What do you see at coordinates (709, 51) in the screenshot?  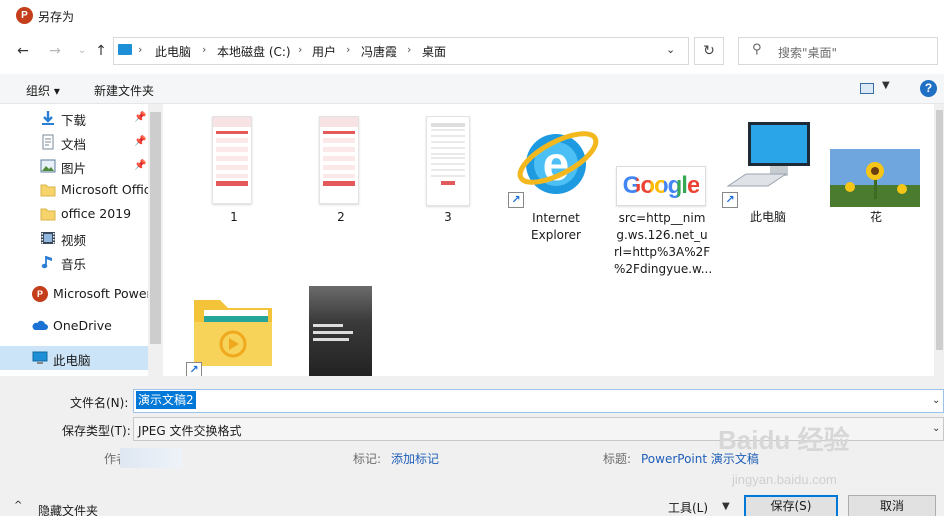 I see `refresh-icon: ↻` at bounding box center [709, 51].